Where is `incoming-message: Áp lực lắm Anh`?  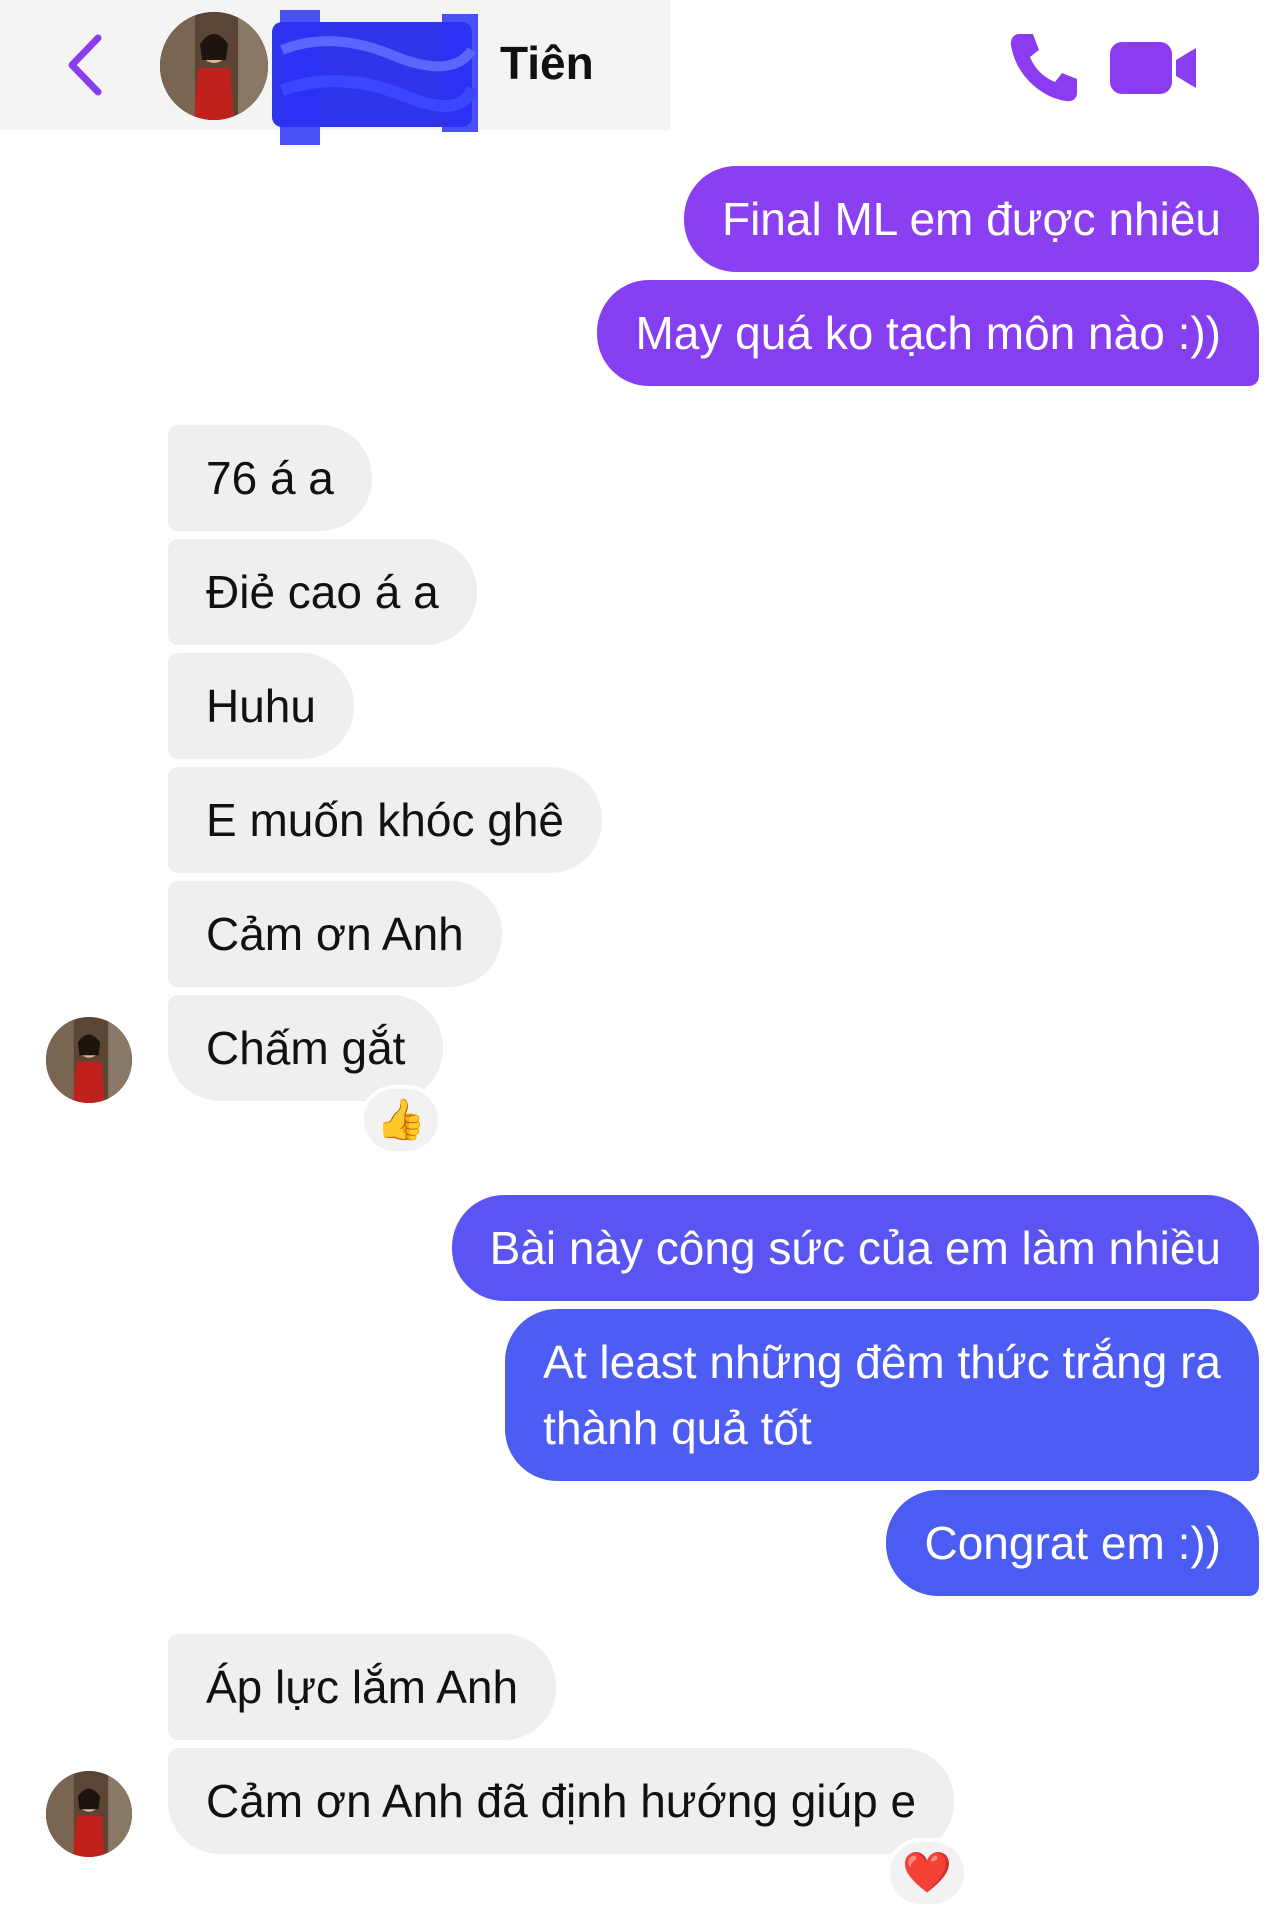 incoming-message: Áp lực lắm Anh is located at coordinates (362, 1687).